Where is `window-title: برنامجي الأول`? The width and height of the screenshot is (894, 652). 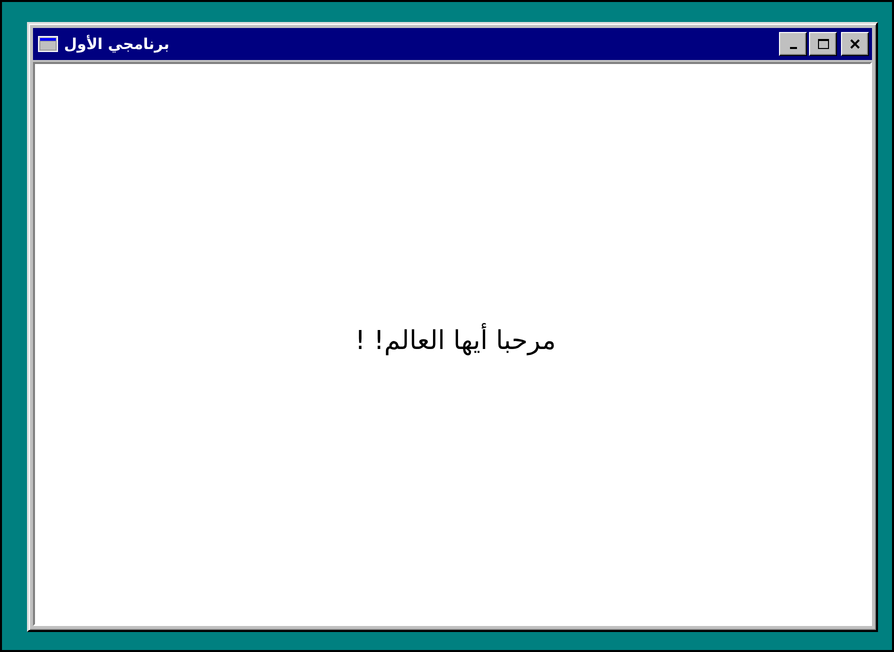
window-title: برنامجي الأول is located at coordinates (117, 44).